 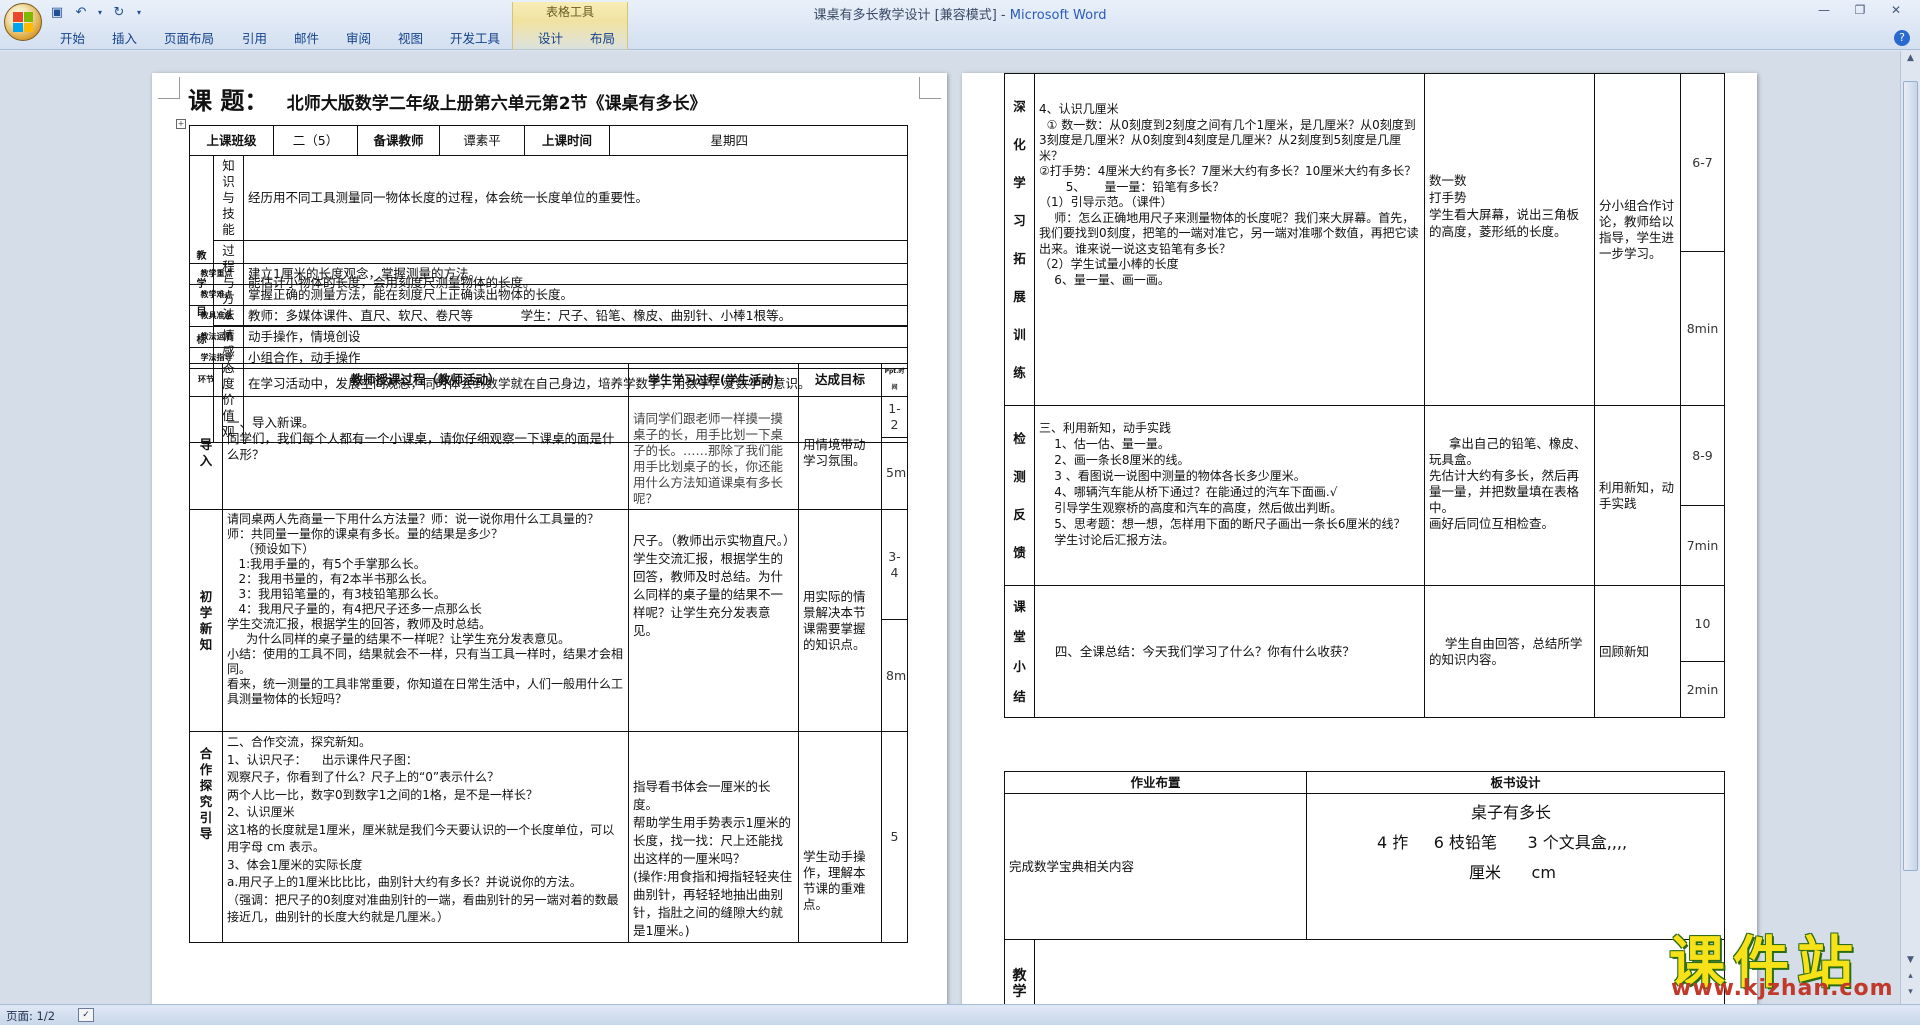 I want to click on reflection-content, so click(x=1379, y=971).